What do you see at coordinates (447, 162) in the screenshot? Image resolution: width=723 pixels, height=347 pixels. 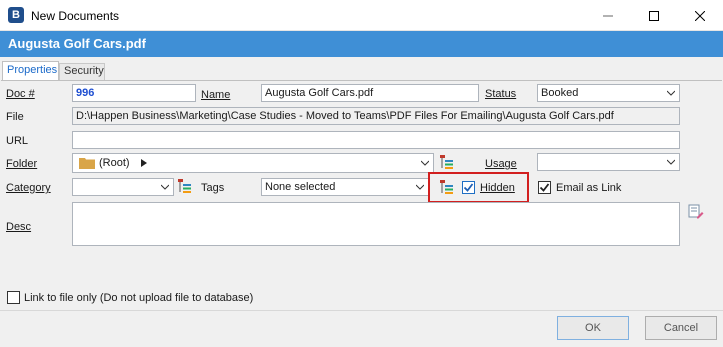 I see `folder-tree-icon` at bounding box center [447, 162].